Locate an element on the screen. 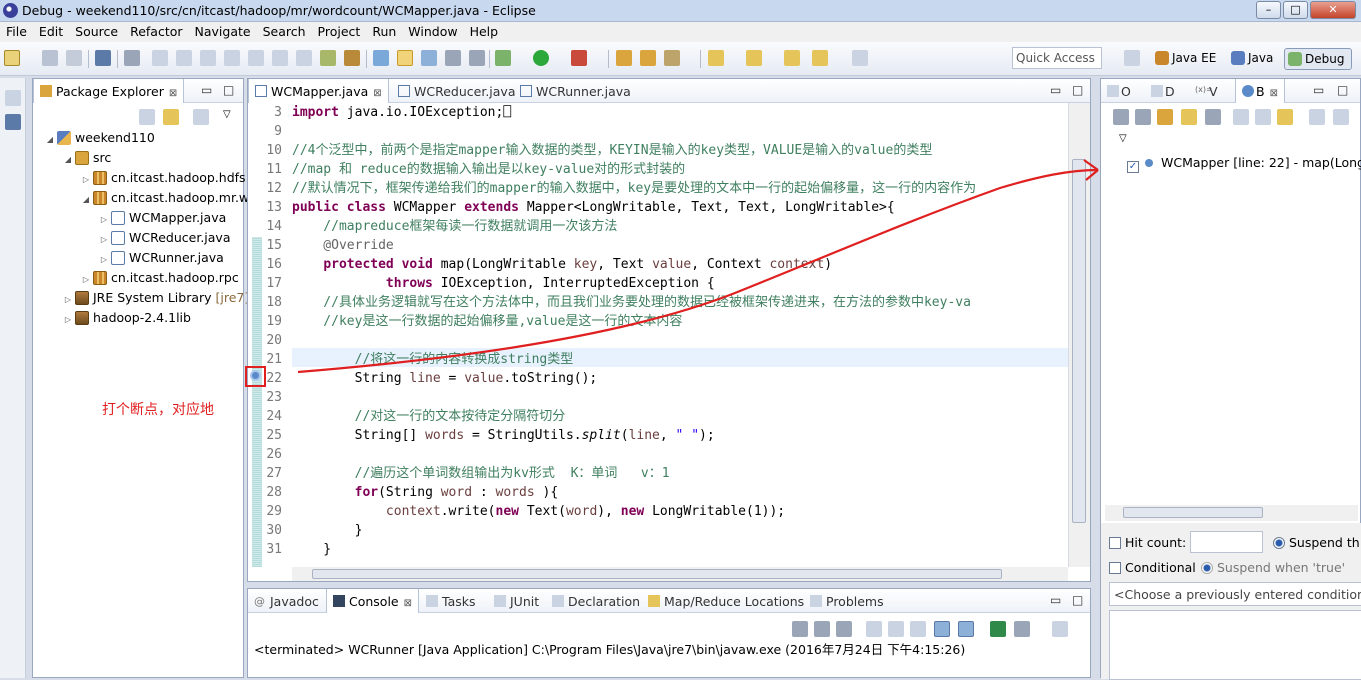 This screenshot has height=680, width=1361. hit-count-input is located at coordinates (1226, 542).